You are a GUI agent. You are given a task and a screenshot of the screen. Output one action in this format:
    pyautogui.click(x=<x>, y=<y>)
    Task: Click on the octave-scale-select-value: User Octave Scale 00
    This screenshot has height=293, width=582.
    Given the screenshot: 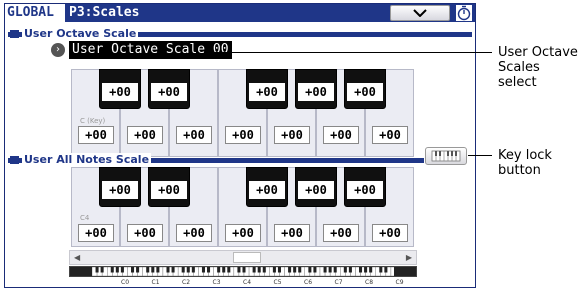 What is the action you would take?
    pyautogui.click(x=150, y=50)
    